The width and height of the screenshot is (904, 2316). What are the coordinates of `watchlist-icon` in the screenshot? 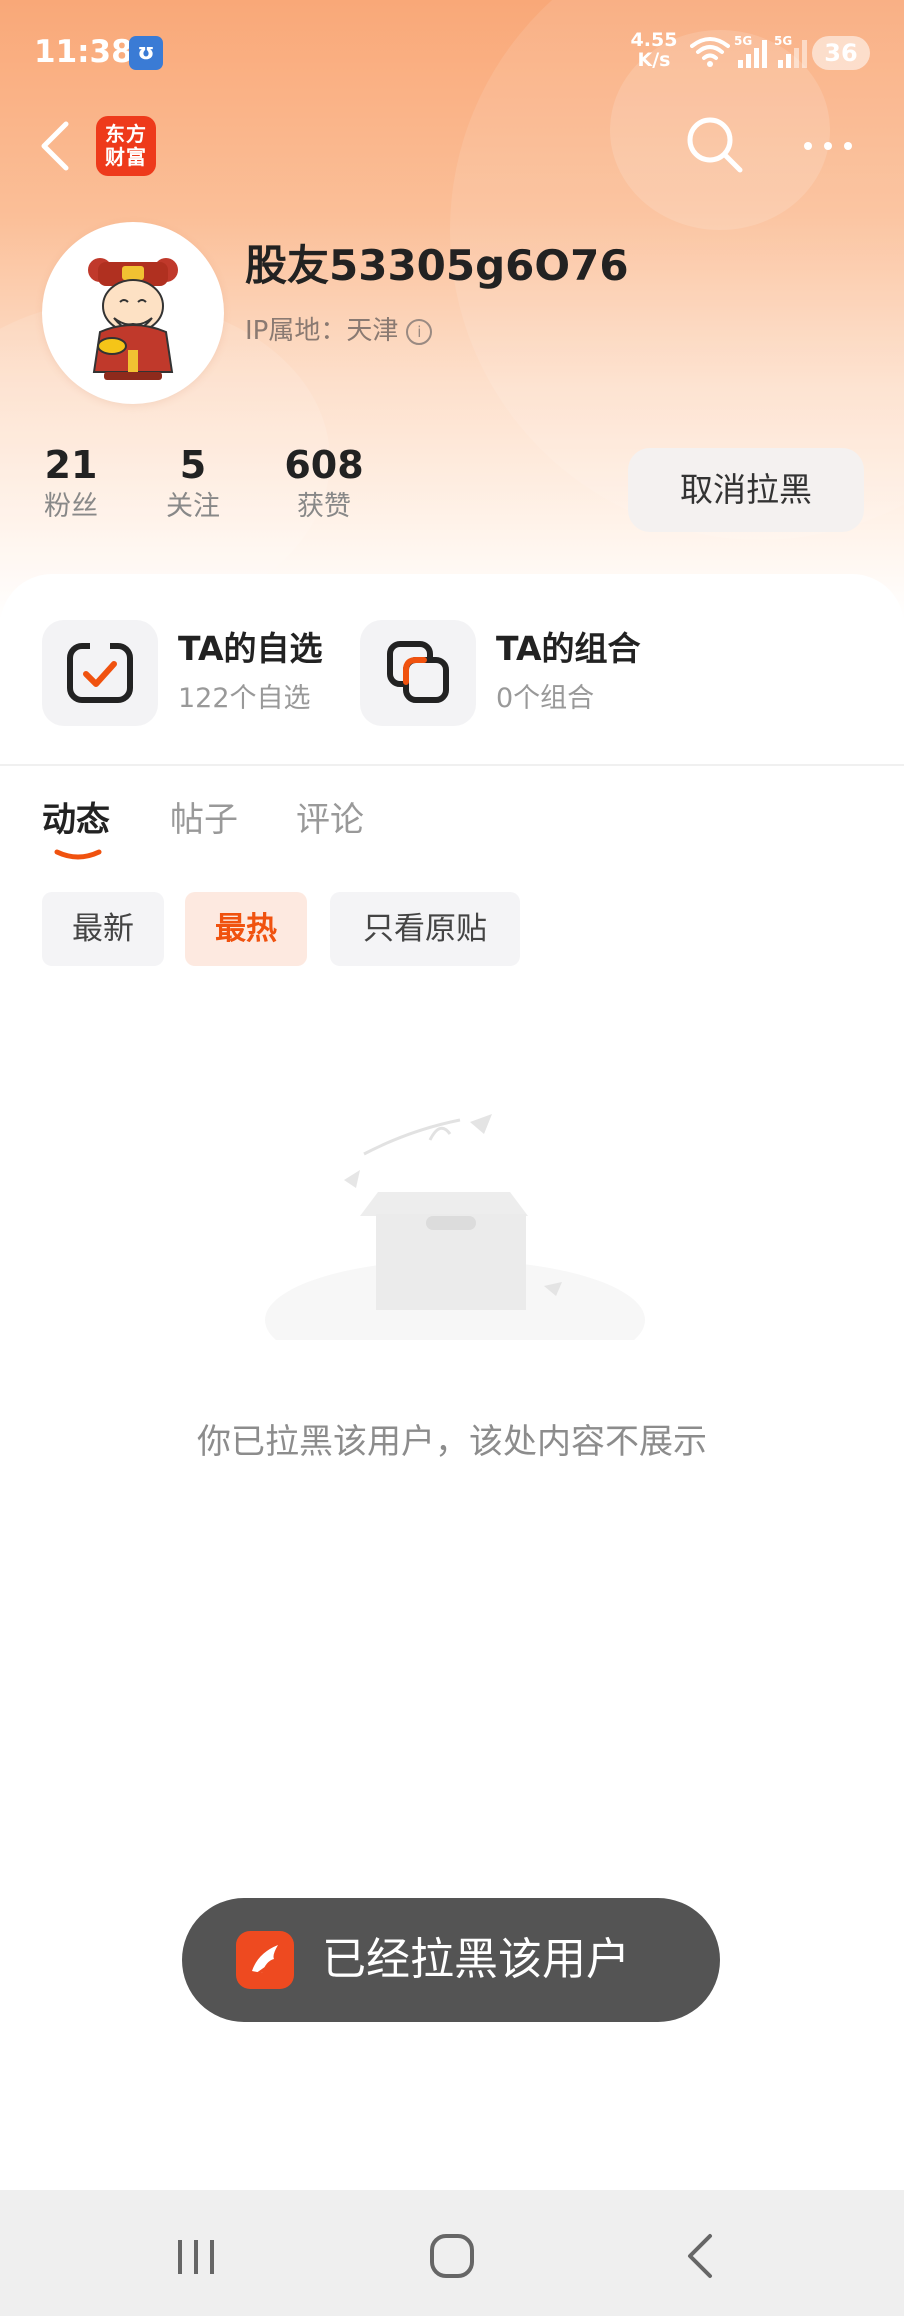 It's located at (100, 672).